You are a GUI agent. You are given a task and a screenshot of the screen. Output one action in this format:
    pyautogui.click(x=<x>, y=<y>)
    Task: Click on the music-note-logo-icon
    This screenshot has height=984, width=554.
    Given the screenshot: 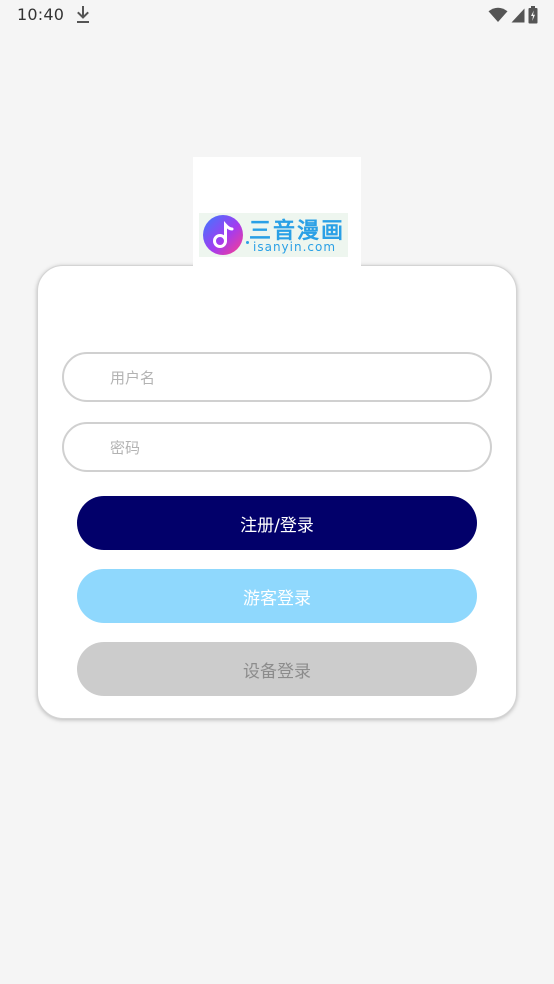 What is the action you would take?
    pyautogui.click(x=223, y=235)
    